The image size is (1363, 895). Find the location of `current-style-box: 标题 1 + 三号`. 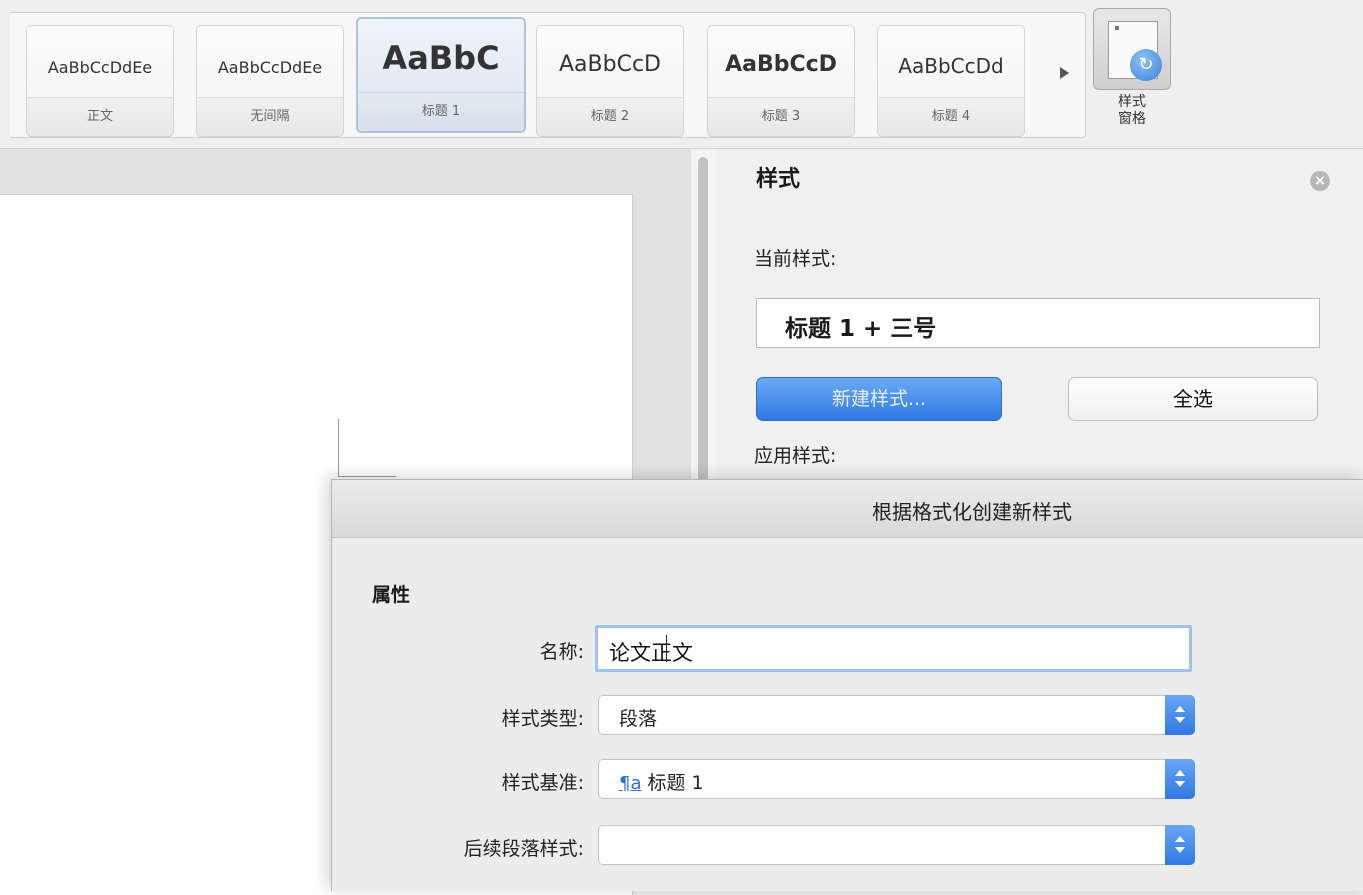

current-style-box: 标题 1 + 三号 is located at coordinates (1038, 323).